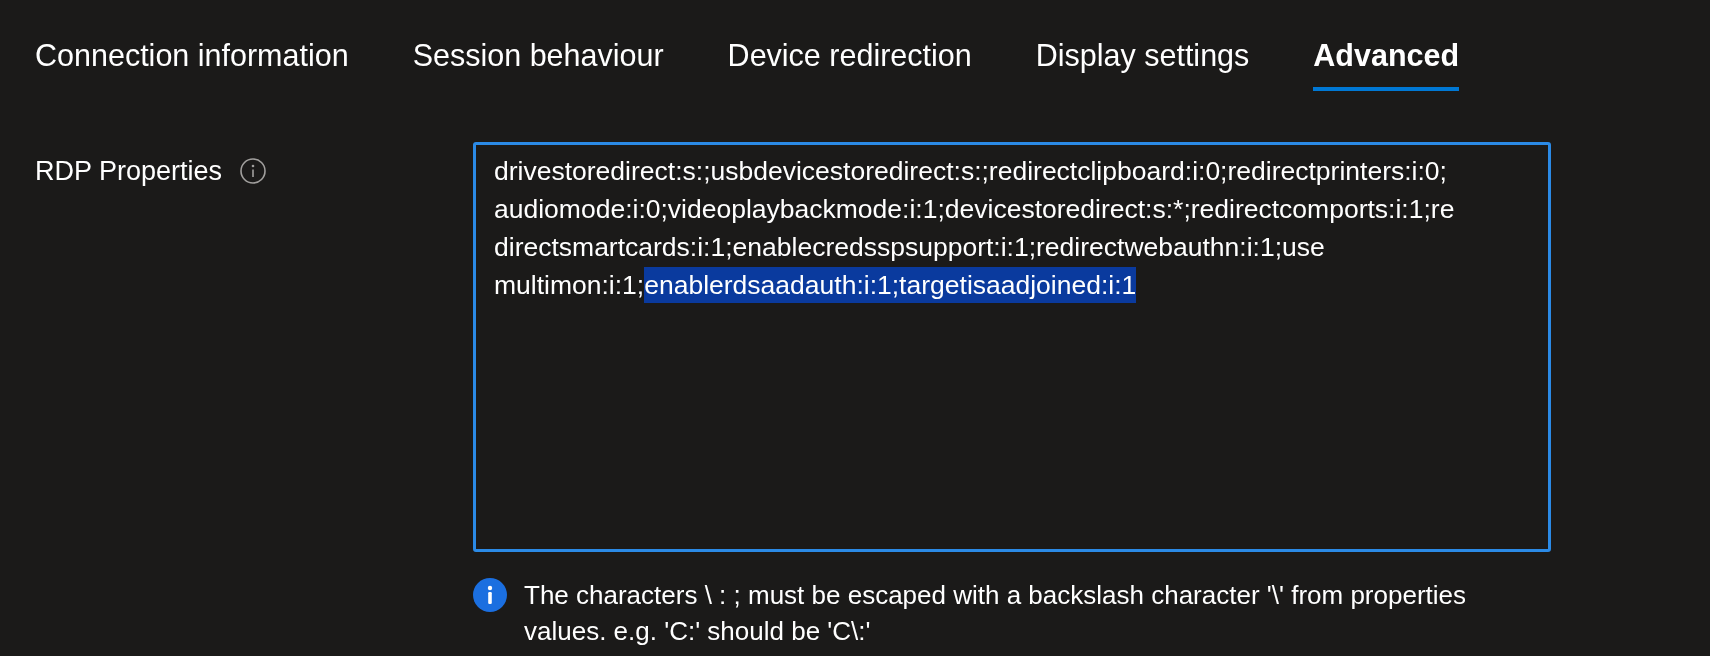 The height and width of the screenshot is (656, 1710). I want to click on field-text: multimon:i:1;, so click(569, 285).